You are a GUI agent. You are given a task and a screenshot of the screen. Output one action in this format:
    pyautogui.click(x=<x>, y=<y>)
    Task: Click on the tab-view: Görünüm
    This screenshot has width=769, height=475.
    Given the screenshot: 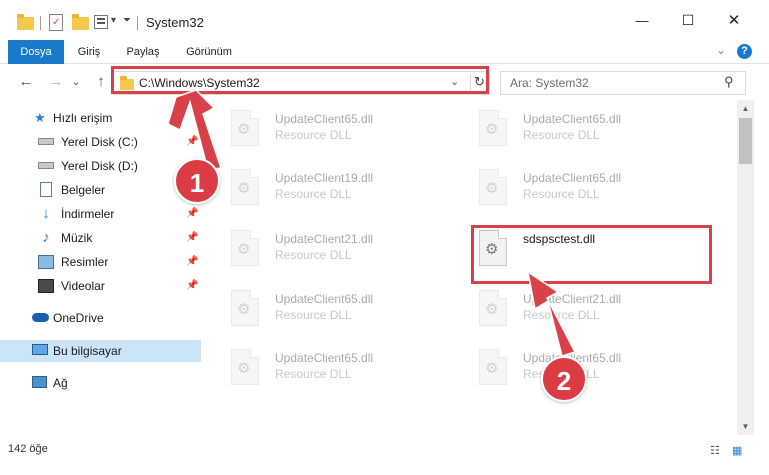 What is the action you would take?
    pyautogui.click(x=209, y=52)
    